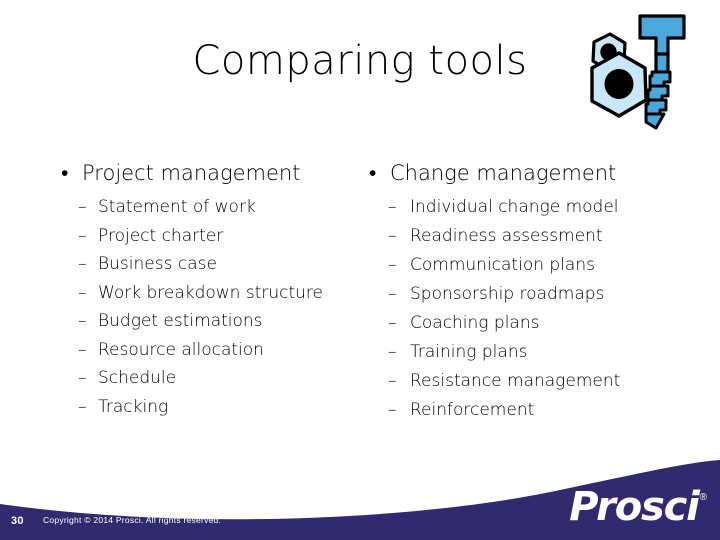  I want to click on column-heading-project-management: • Project management, so click(202, 173).